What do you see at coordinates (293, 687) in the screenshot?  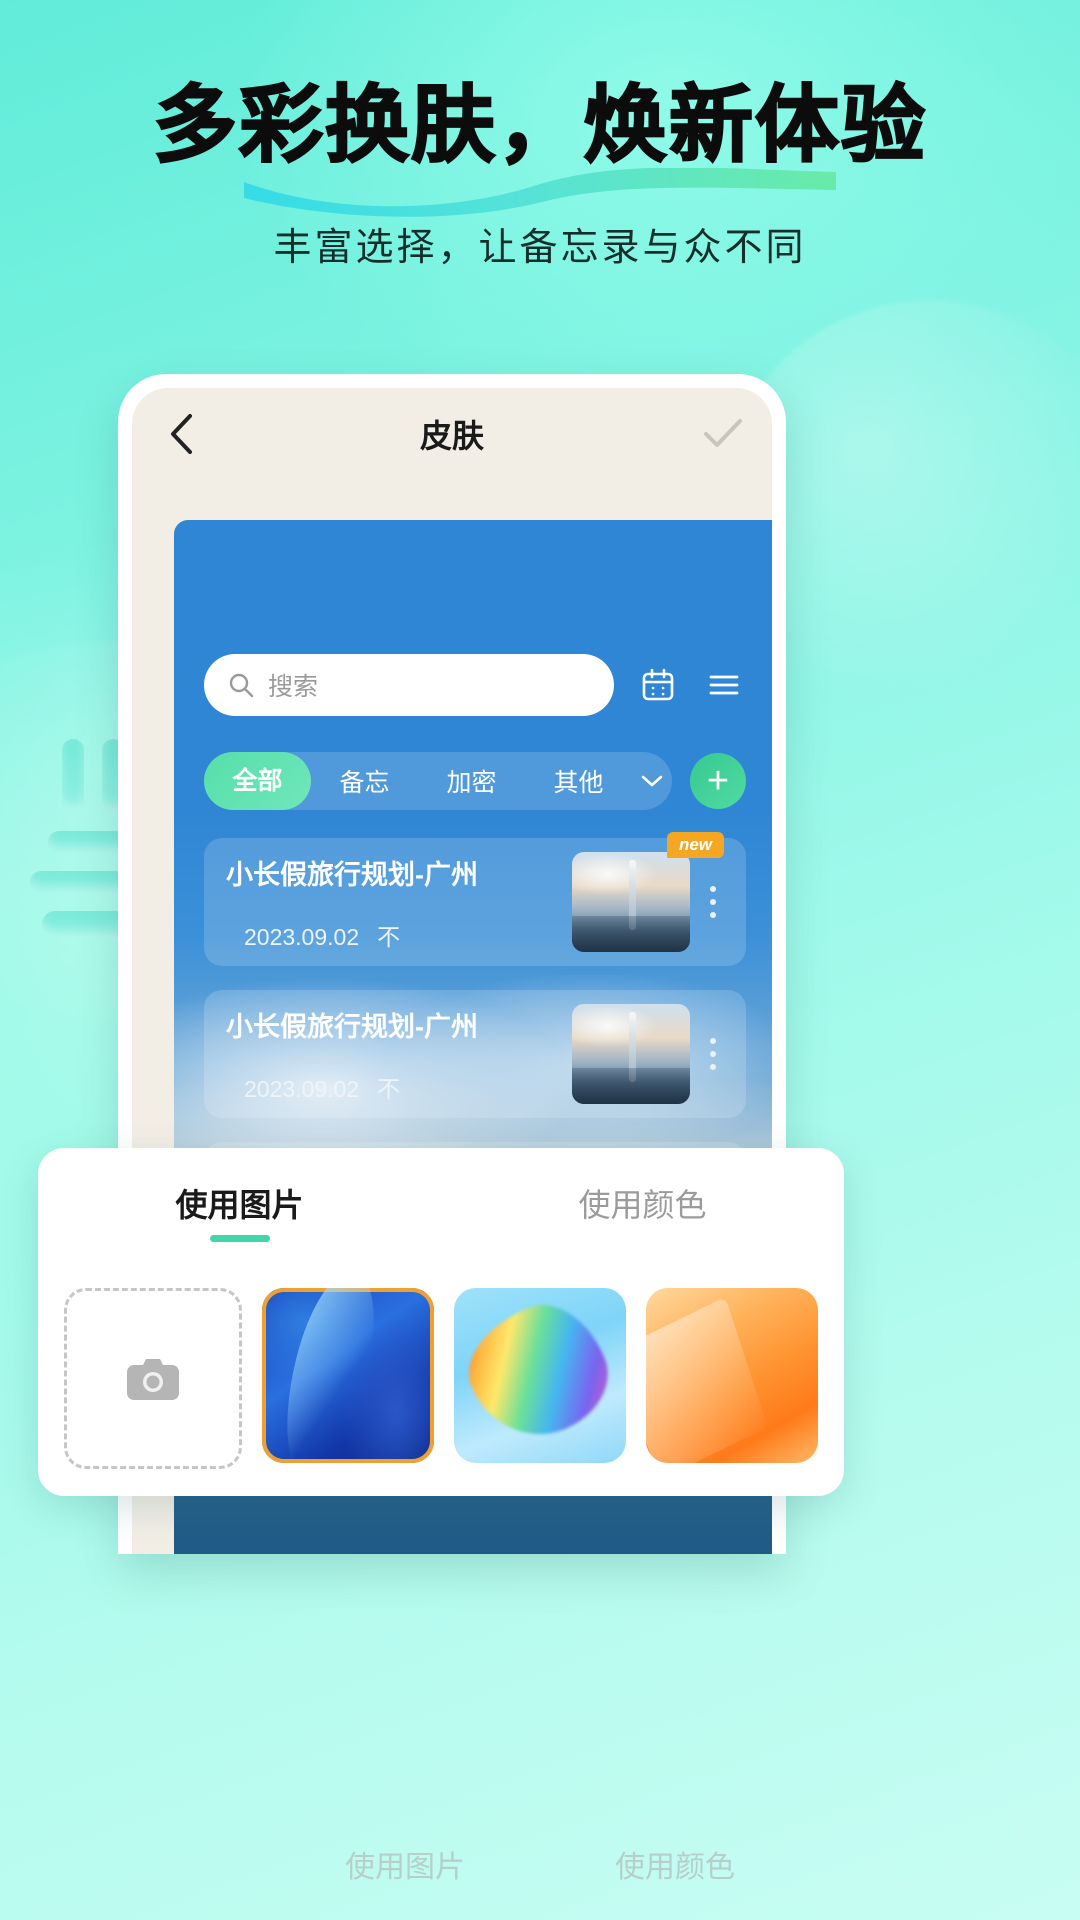 I see `search-placeholder: 搜索` at bounding box center [293, 687].